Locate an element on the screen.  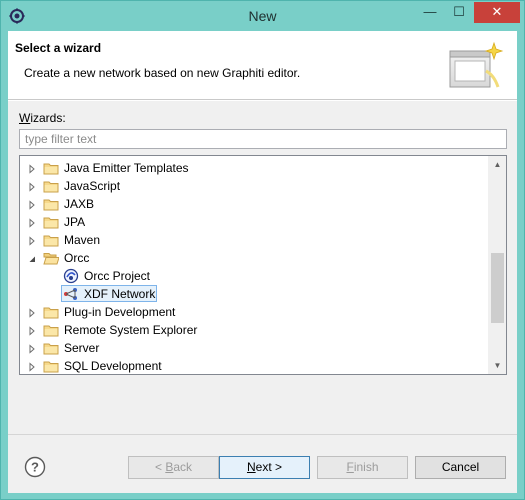
tree-item-label: Server is located at coordinates (82, 348).